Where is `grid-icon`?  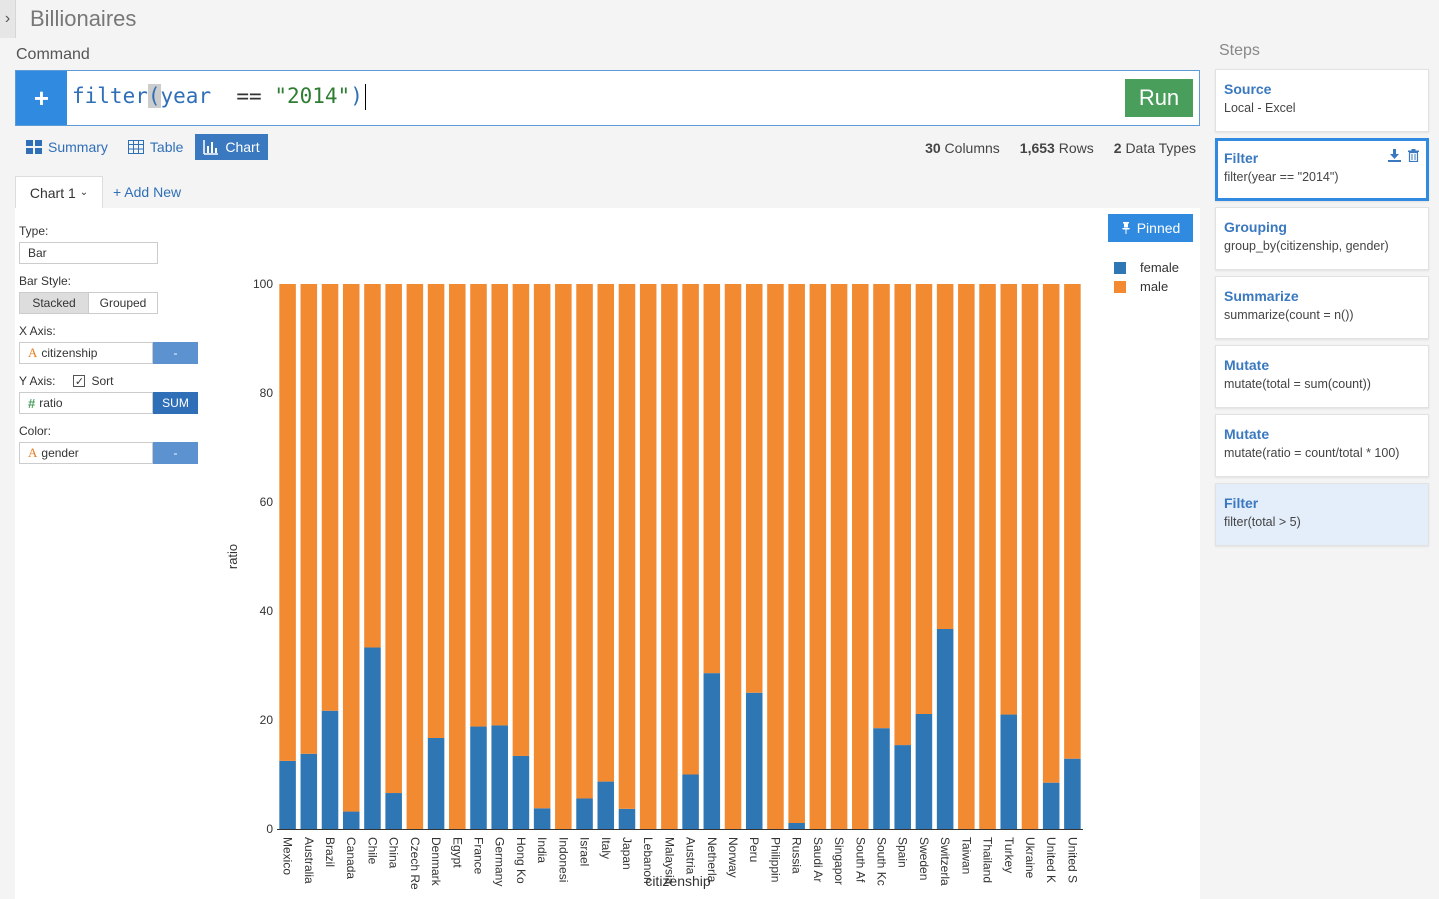 grid-icon is located at coordinates (34, 147).